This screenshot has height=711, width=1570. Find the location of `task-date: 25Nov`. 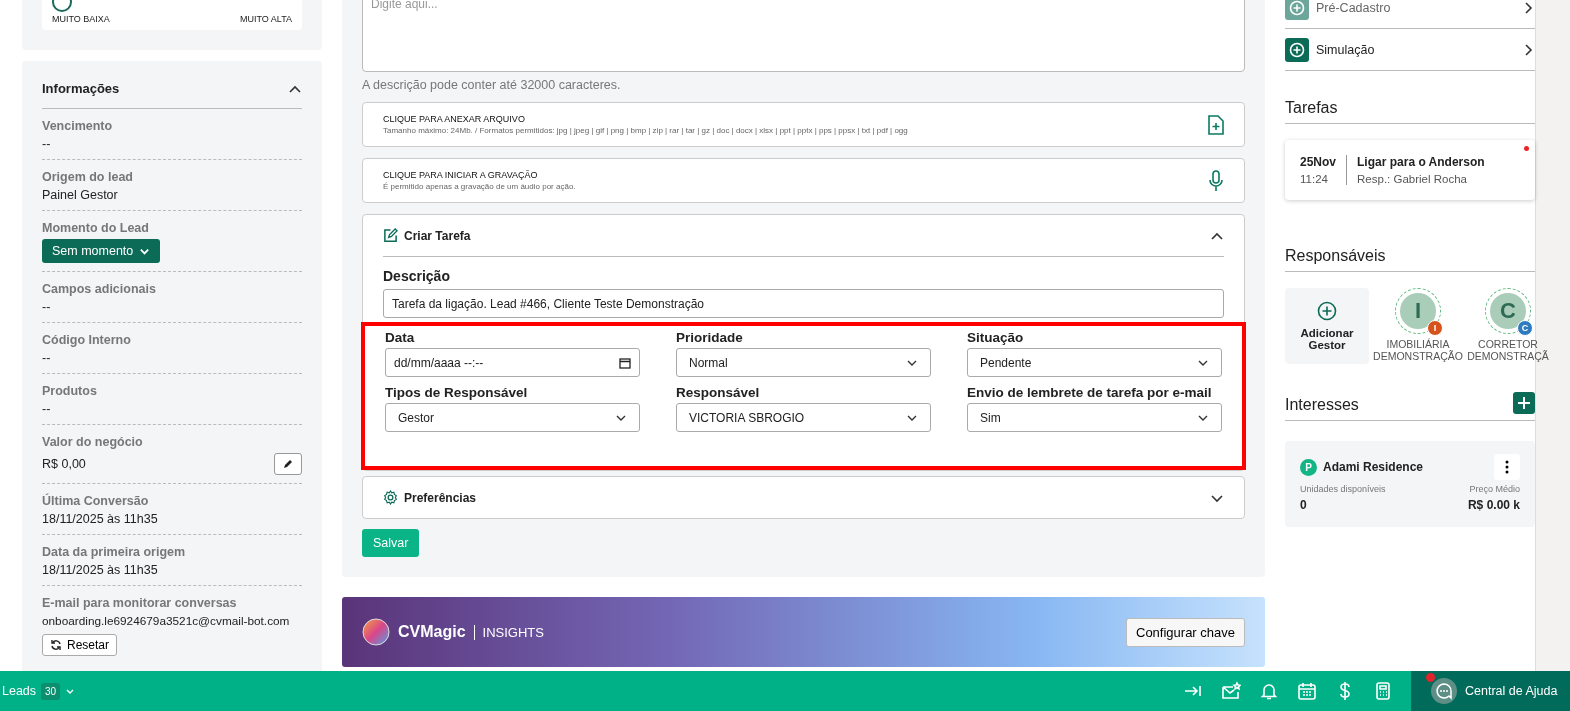

task-date: 25Nov is located at coordinates (1318, 162).